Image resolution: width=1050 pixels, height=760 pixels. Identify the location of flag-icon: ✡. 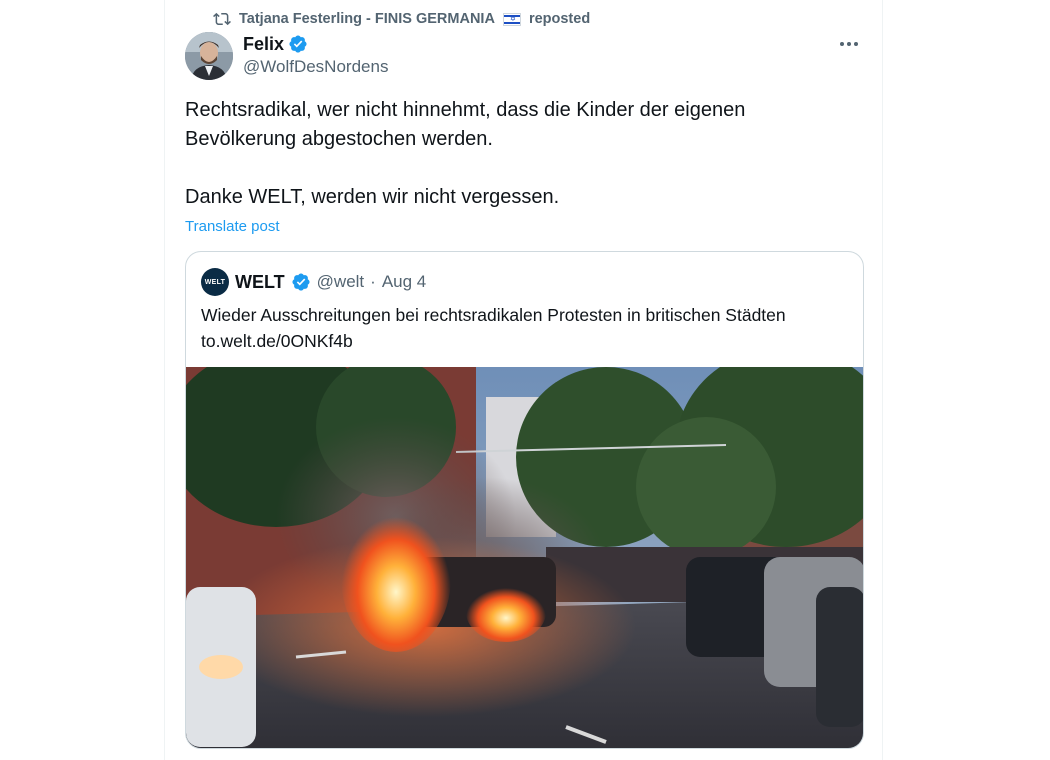
(511, 19).